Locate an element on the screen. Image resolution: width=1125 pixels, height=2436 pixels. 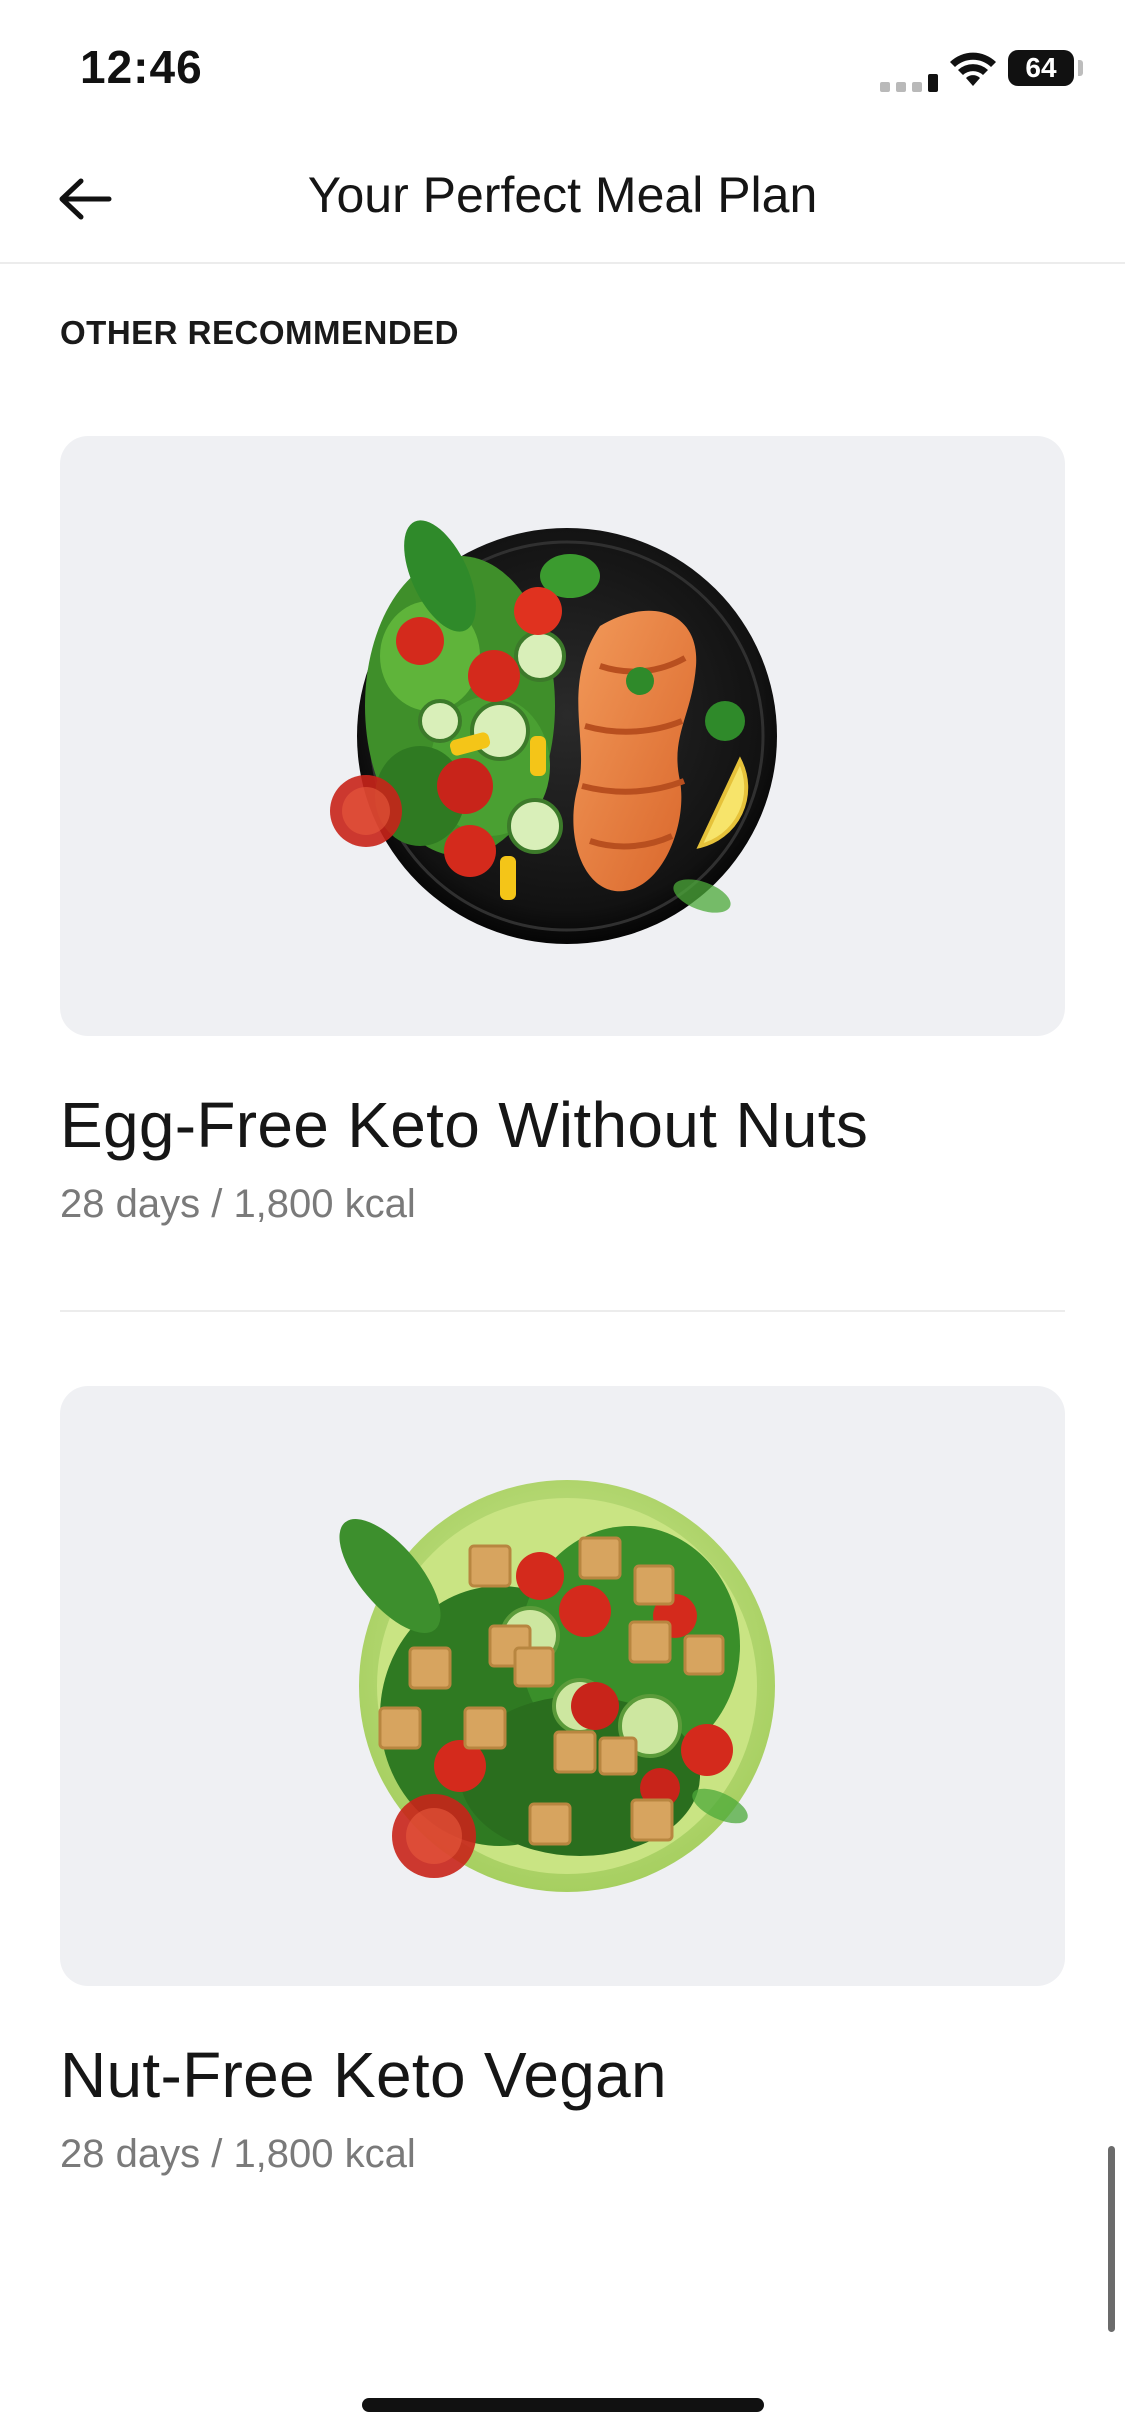
tofu-spinach-bowl-image is located at coordinates (557, 1686).